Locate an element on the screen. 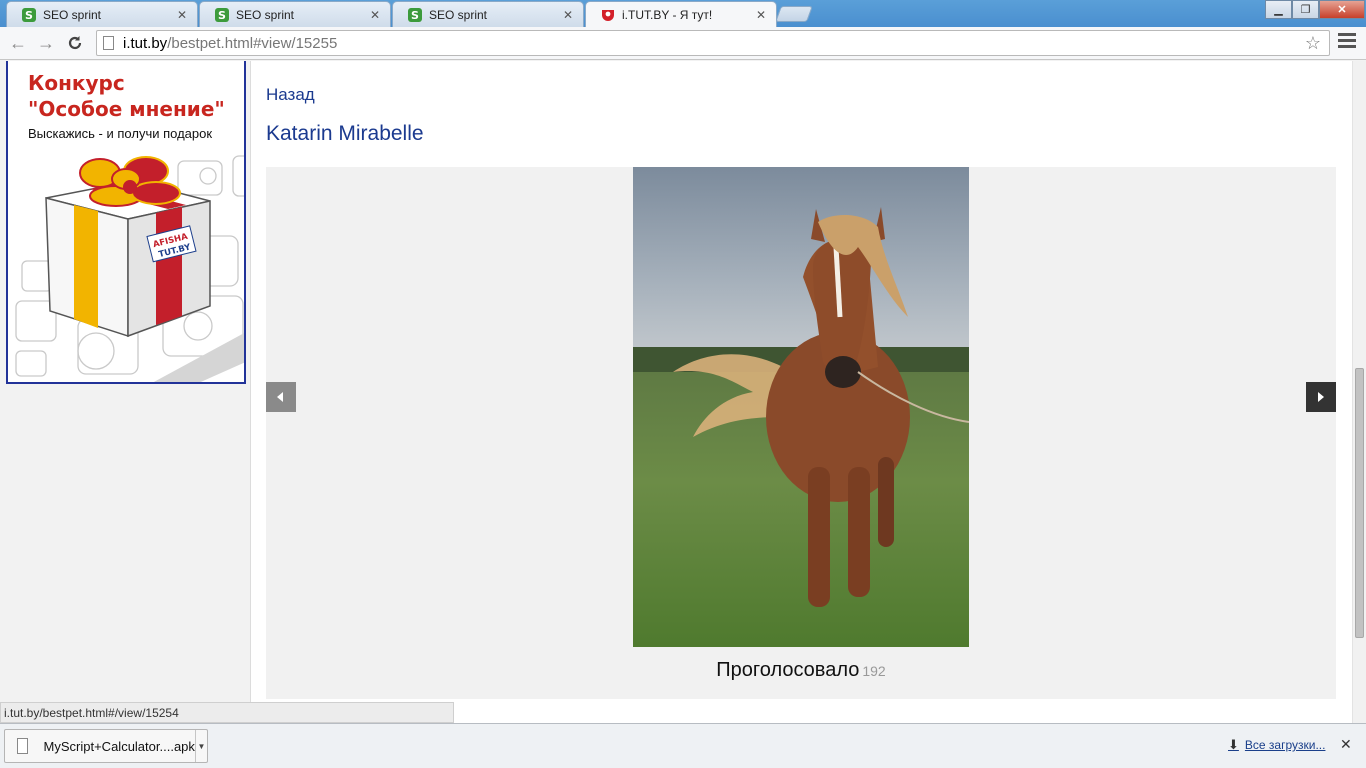  tab-itutby: i.TUT.BY - Я тут! ✕ is located at coordinates (681, 14).